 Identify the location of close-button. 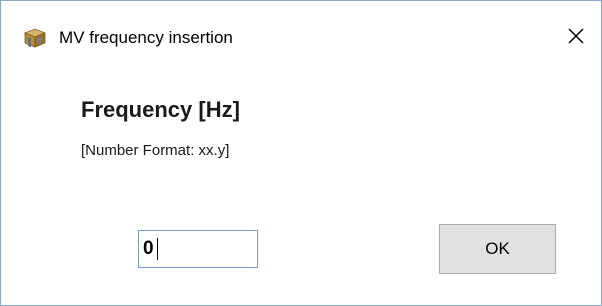
(576, 38).